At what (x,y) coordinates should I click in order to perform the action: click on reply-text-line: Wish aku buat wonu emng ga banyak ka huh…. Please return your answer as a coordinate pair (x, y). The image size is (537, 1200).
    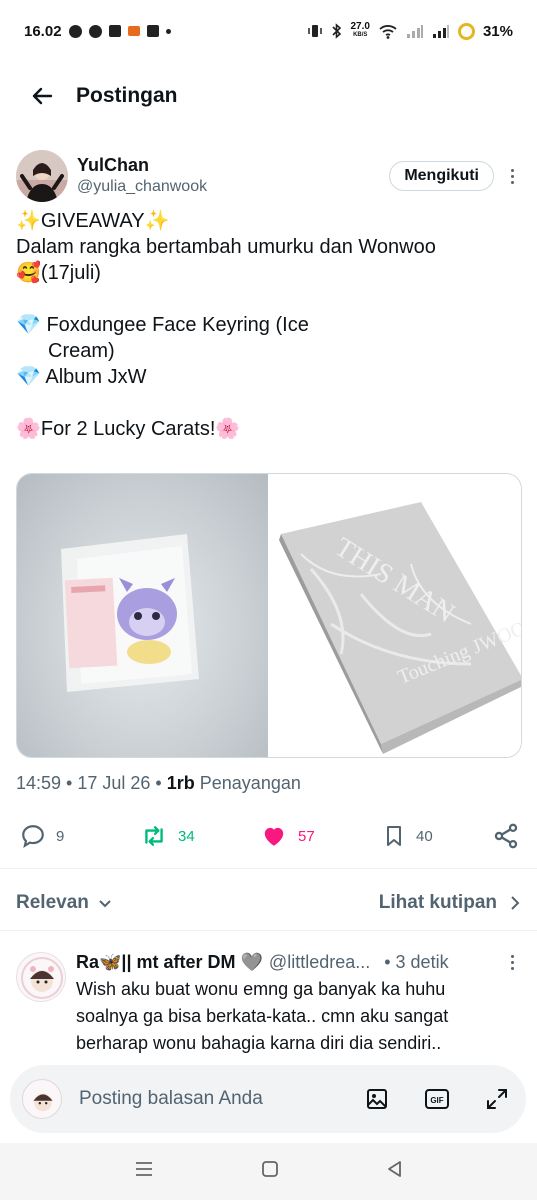
    Looking at the image, I should click on (261, 989).